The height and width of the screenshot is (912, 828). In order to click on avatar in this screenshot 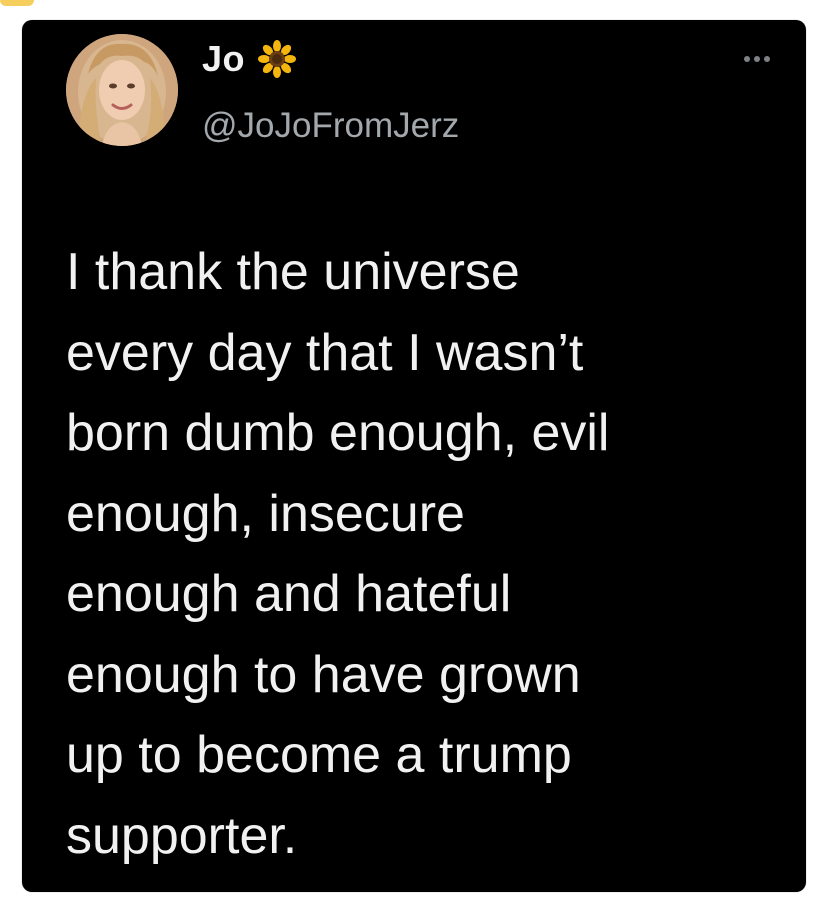, I will do `click(122, 90)`.